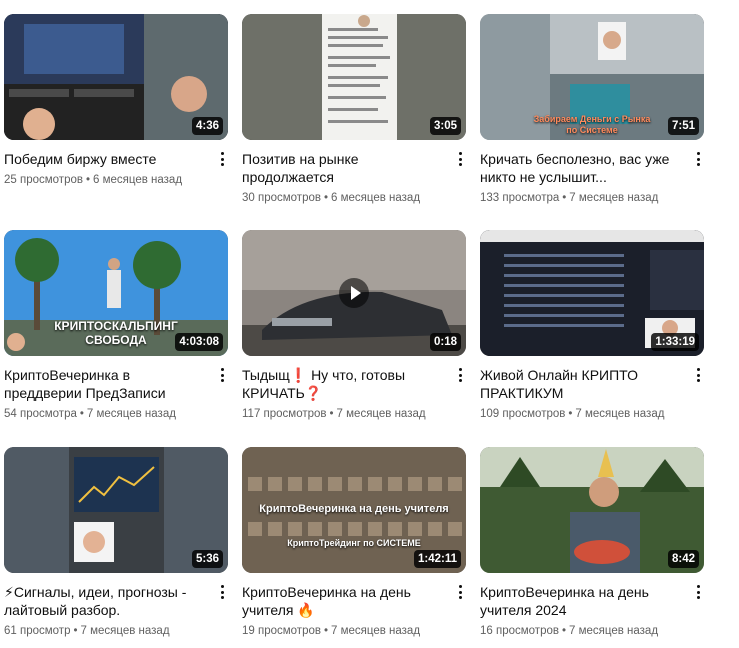 This screenshot has height=648, width=739. Describe the element at coordinates (523, 414) in the screenshot. I see `view-count: 109 просмотров` at that location.